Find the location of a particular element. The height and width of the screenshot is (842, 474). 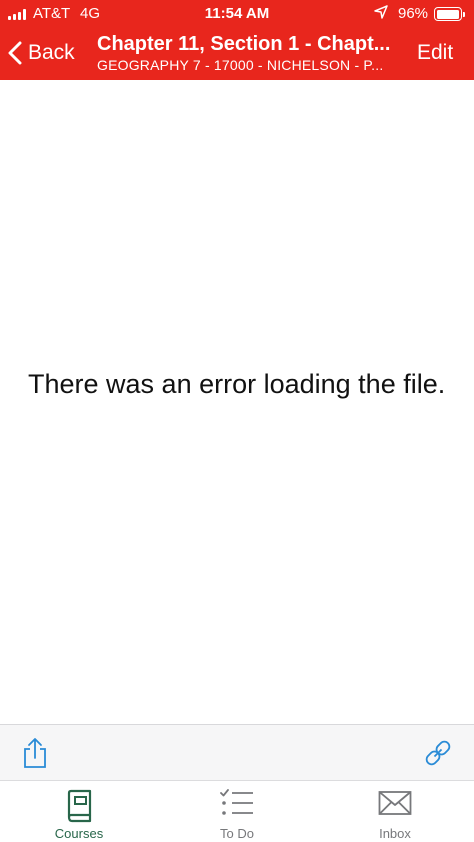

link-icon is located at coordinates (438, 753).